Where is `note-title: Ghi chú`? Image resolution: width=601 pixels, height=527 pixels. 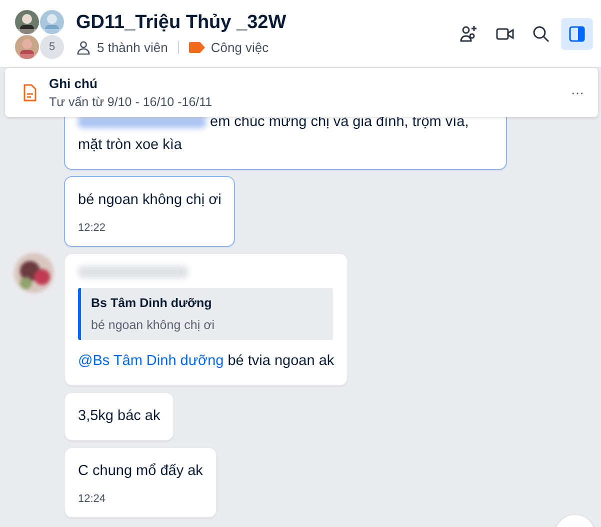 note-title: Ghi chú is located at coordinates (73, 83).